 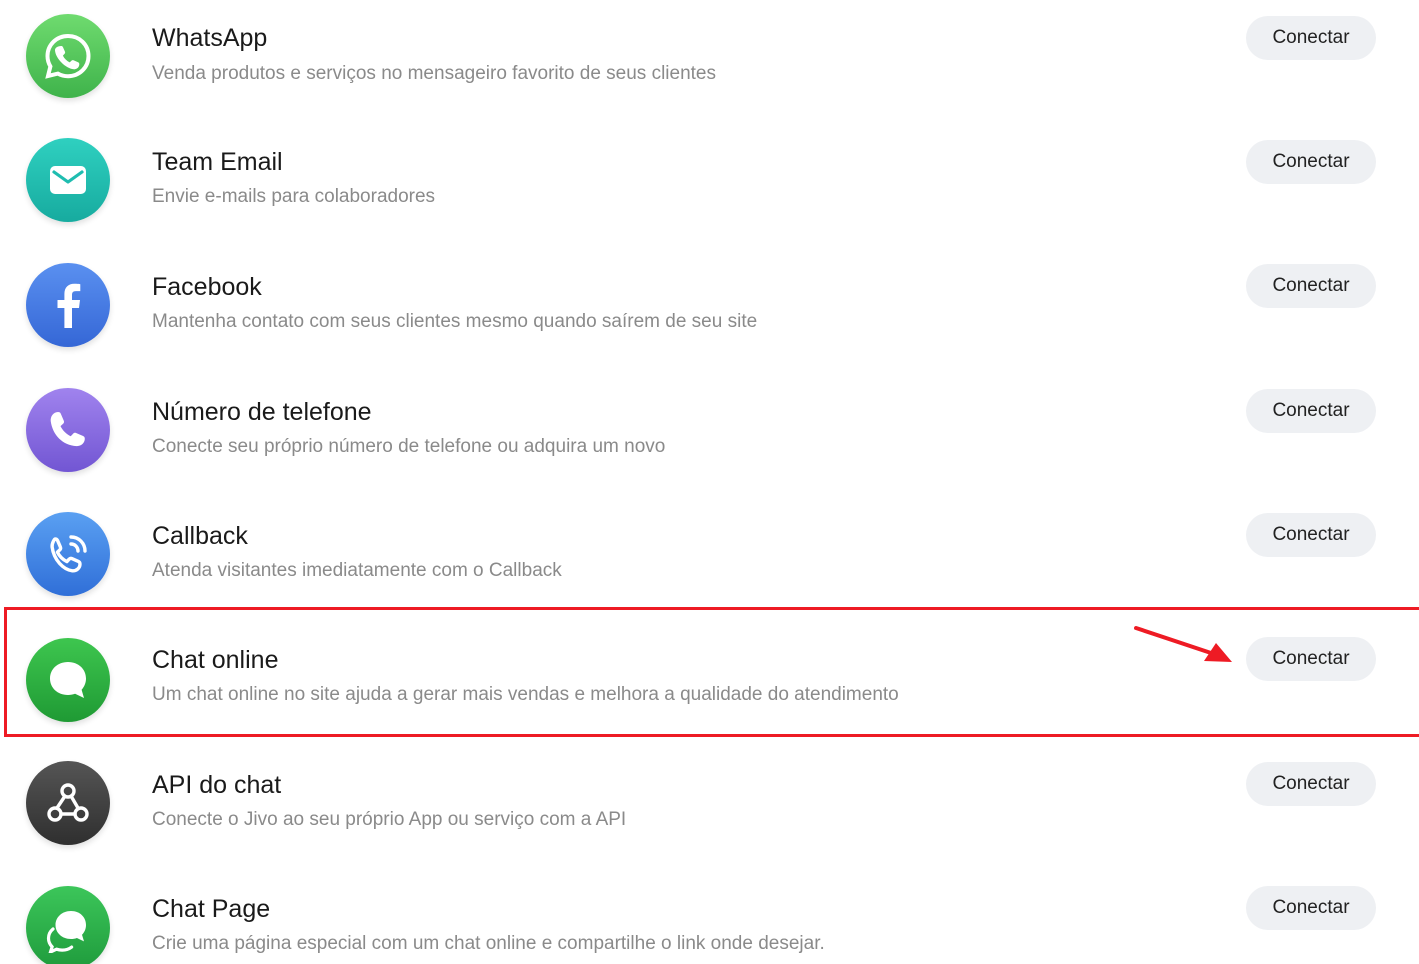 What do you see at coordinates (262, 412) in the screenshot?
I see `channel-title: Número de telefone` at bounding box center [262, 412].